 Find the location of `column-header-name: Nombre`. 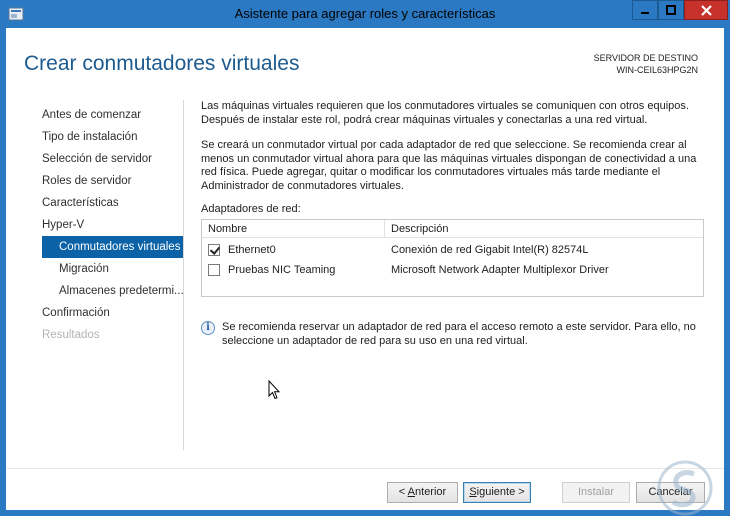

column-header-name: Nombre is located at coordinates (293, 229).